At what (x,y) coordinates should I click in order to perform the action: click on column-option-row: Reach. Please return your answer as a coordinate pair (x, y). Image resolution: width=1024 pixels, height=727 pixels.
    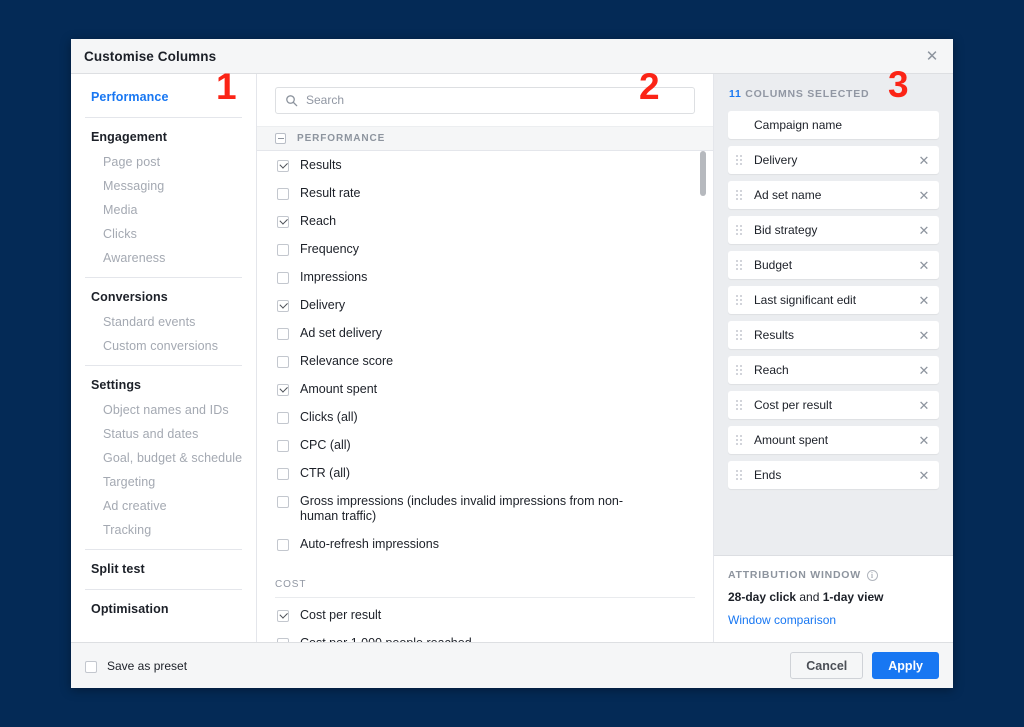
    Looking at the image, I should click on (485, 221).